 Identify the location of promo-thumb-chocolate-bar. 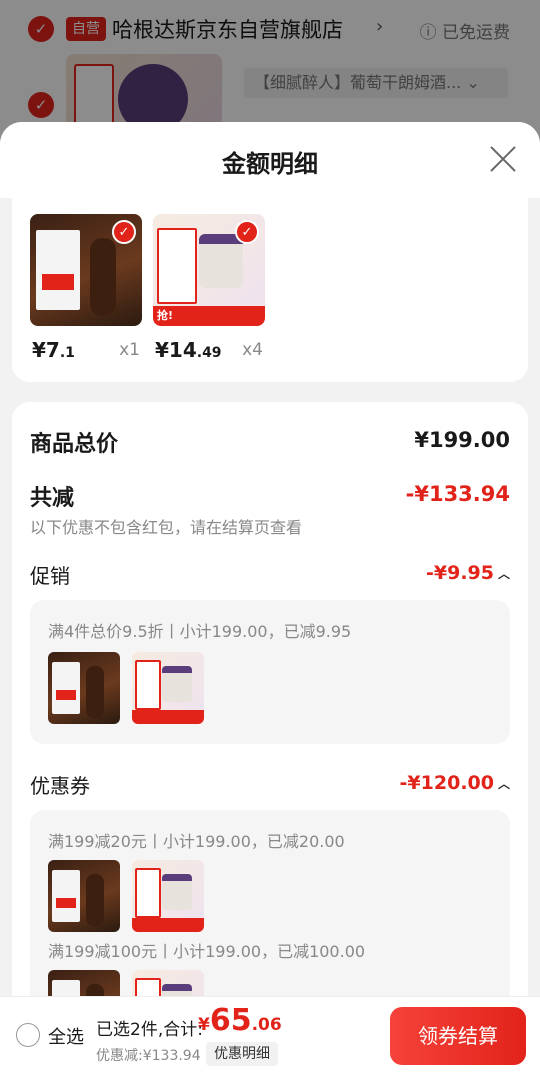
(84, 688).